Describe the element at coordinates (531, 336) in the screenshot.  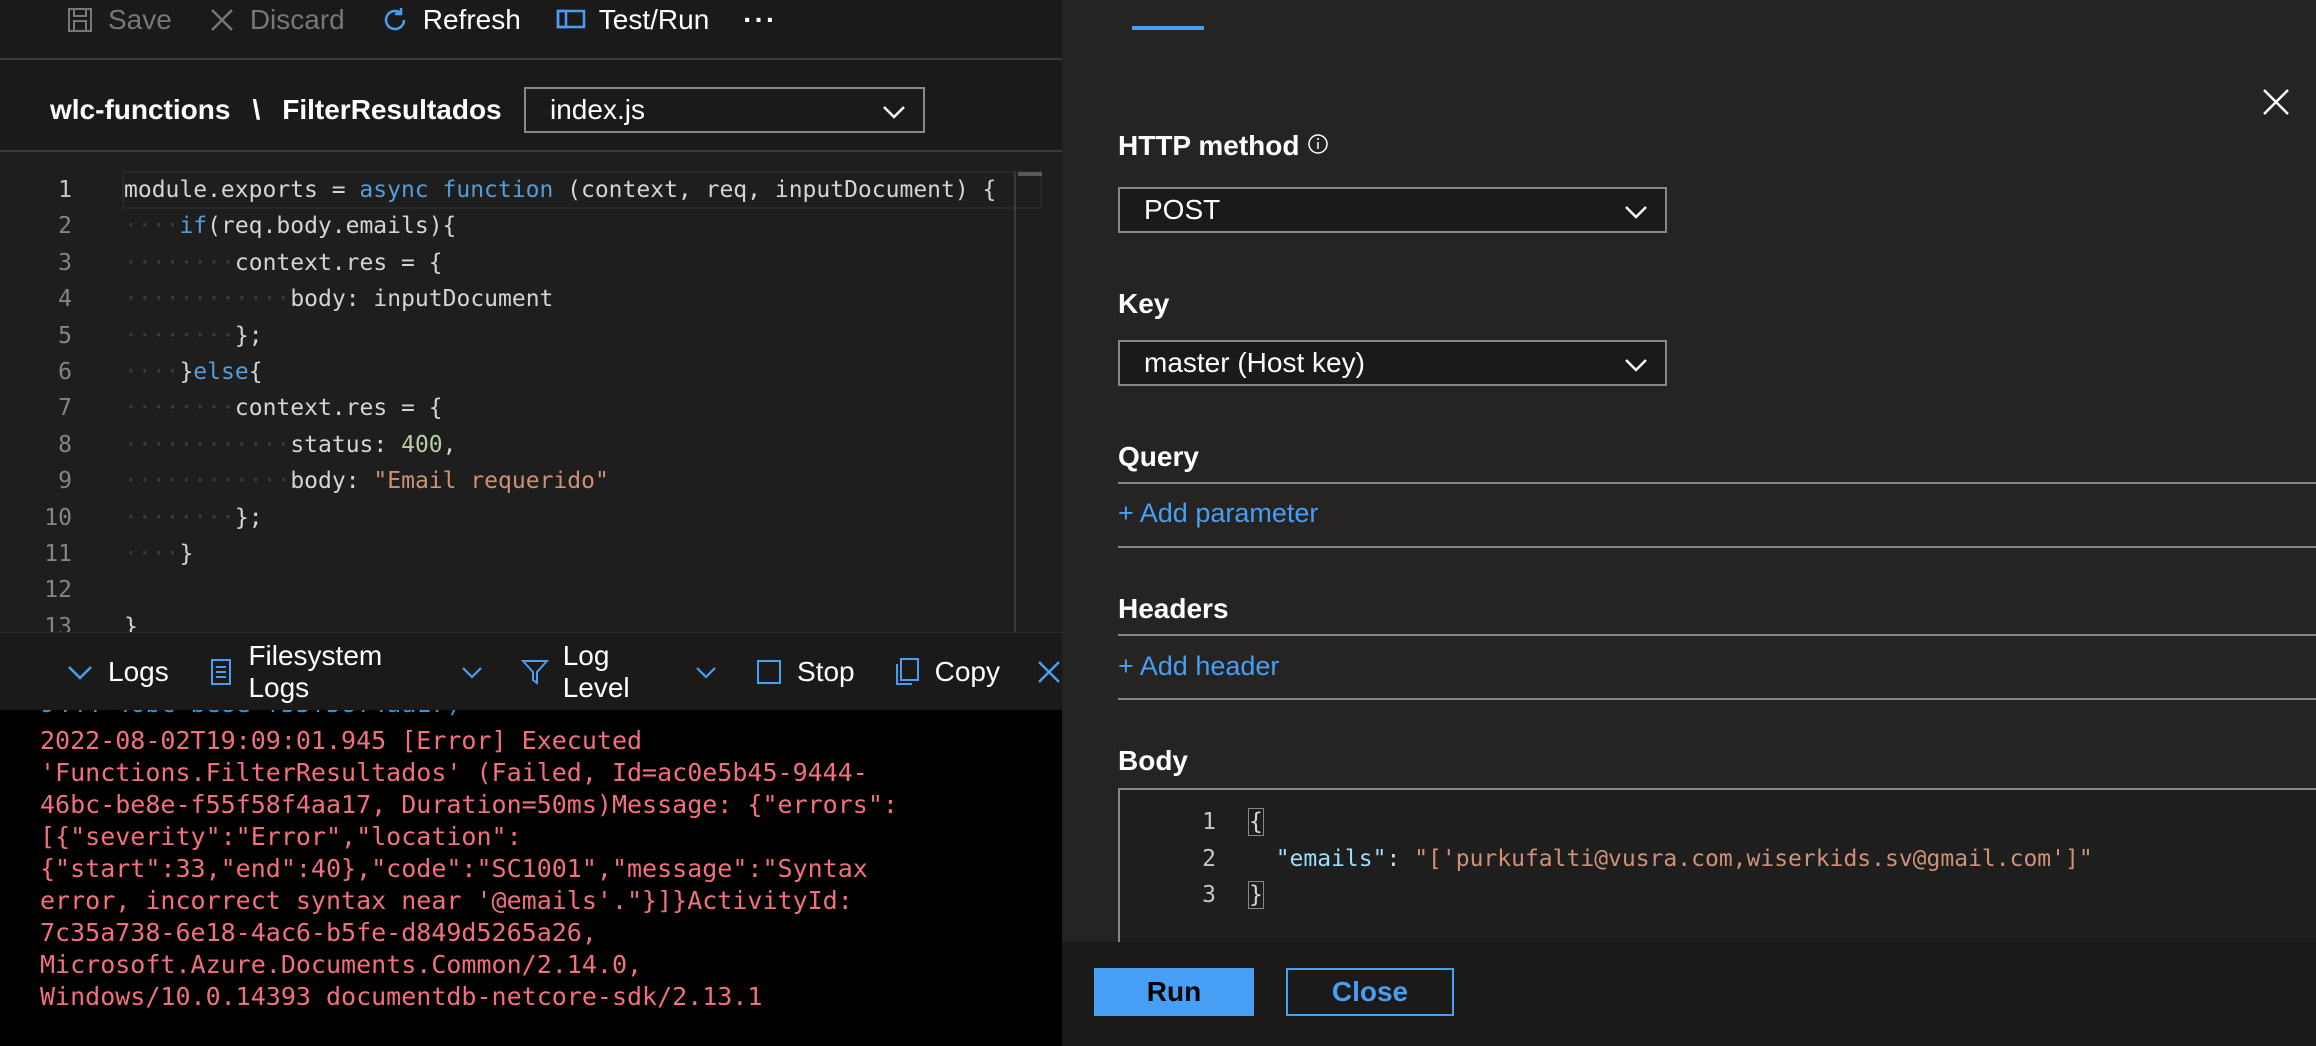
I see `code-line: 5 ········};` at that location.